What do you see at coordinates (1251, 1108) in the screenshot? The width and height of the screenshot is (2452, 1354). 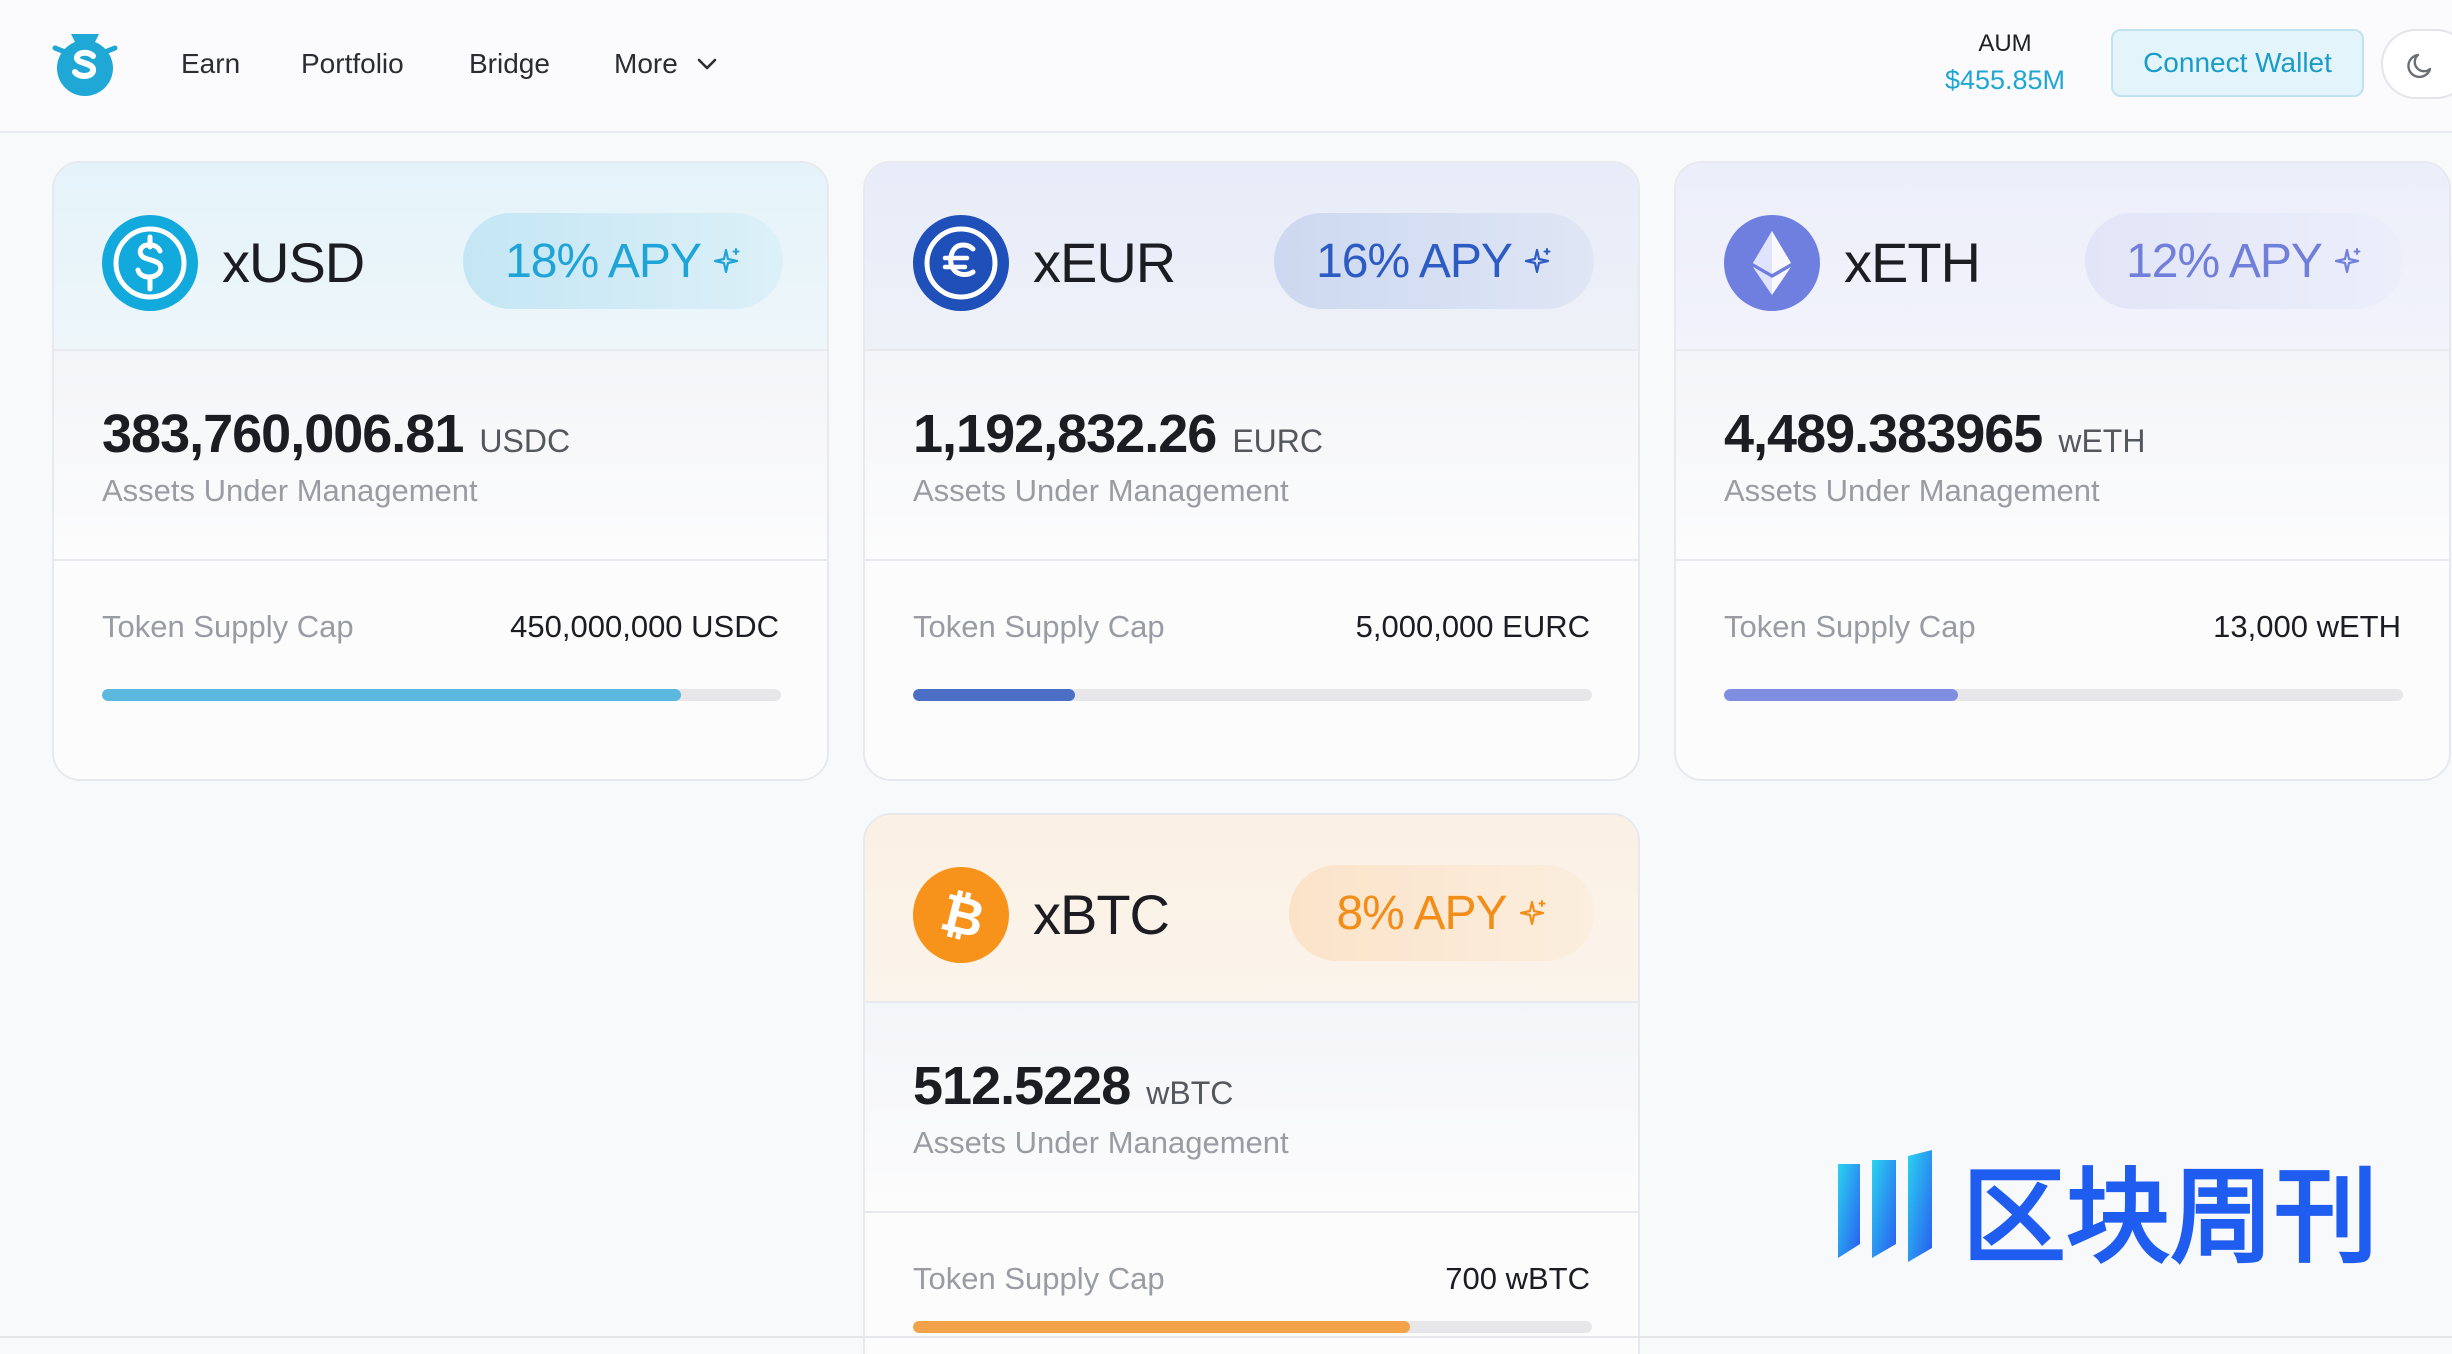 I see `vault-aum-section: 512.5228 wBTC Assets Under Management` at bounding box center [1251, 1108].